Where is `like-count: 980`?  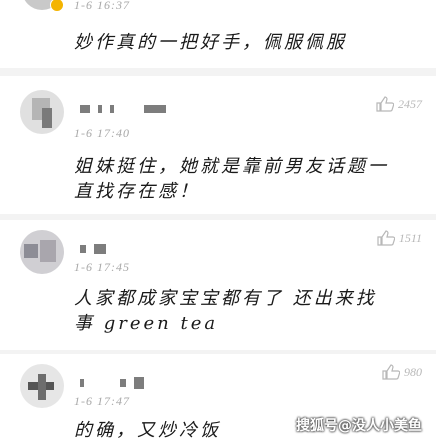 like-count: 980 is located at coordinates (413, 371).